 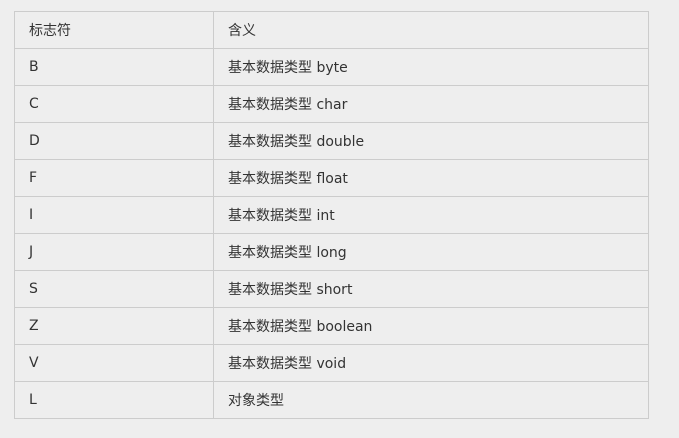 I want to click on table-row: D 基本数据类型 double, so click(x=331, y=141).